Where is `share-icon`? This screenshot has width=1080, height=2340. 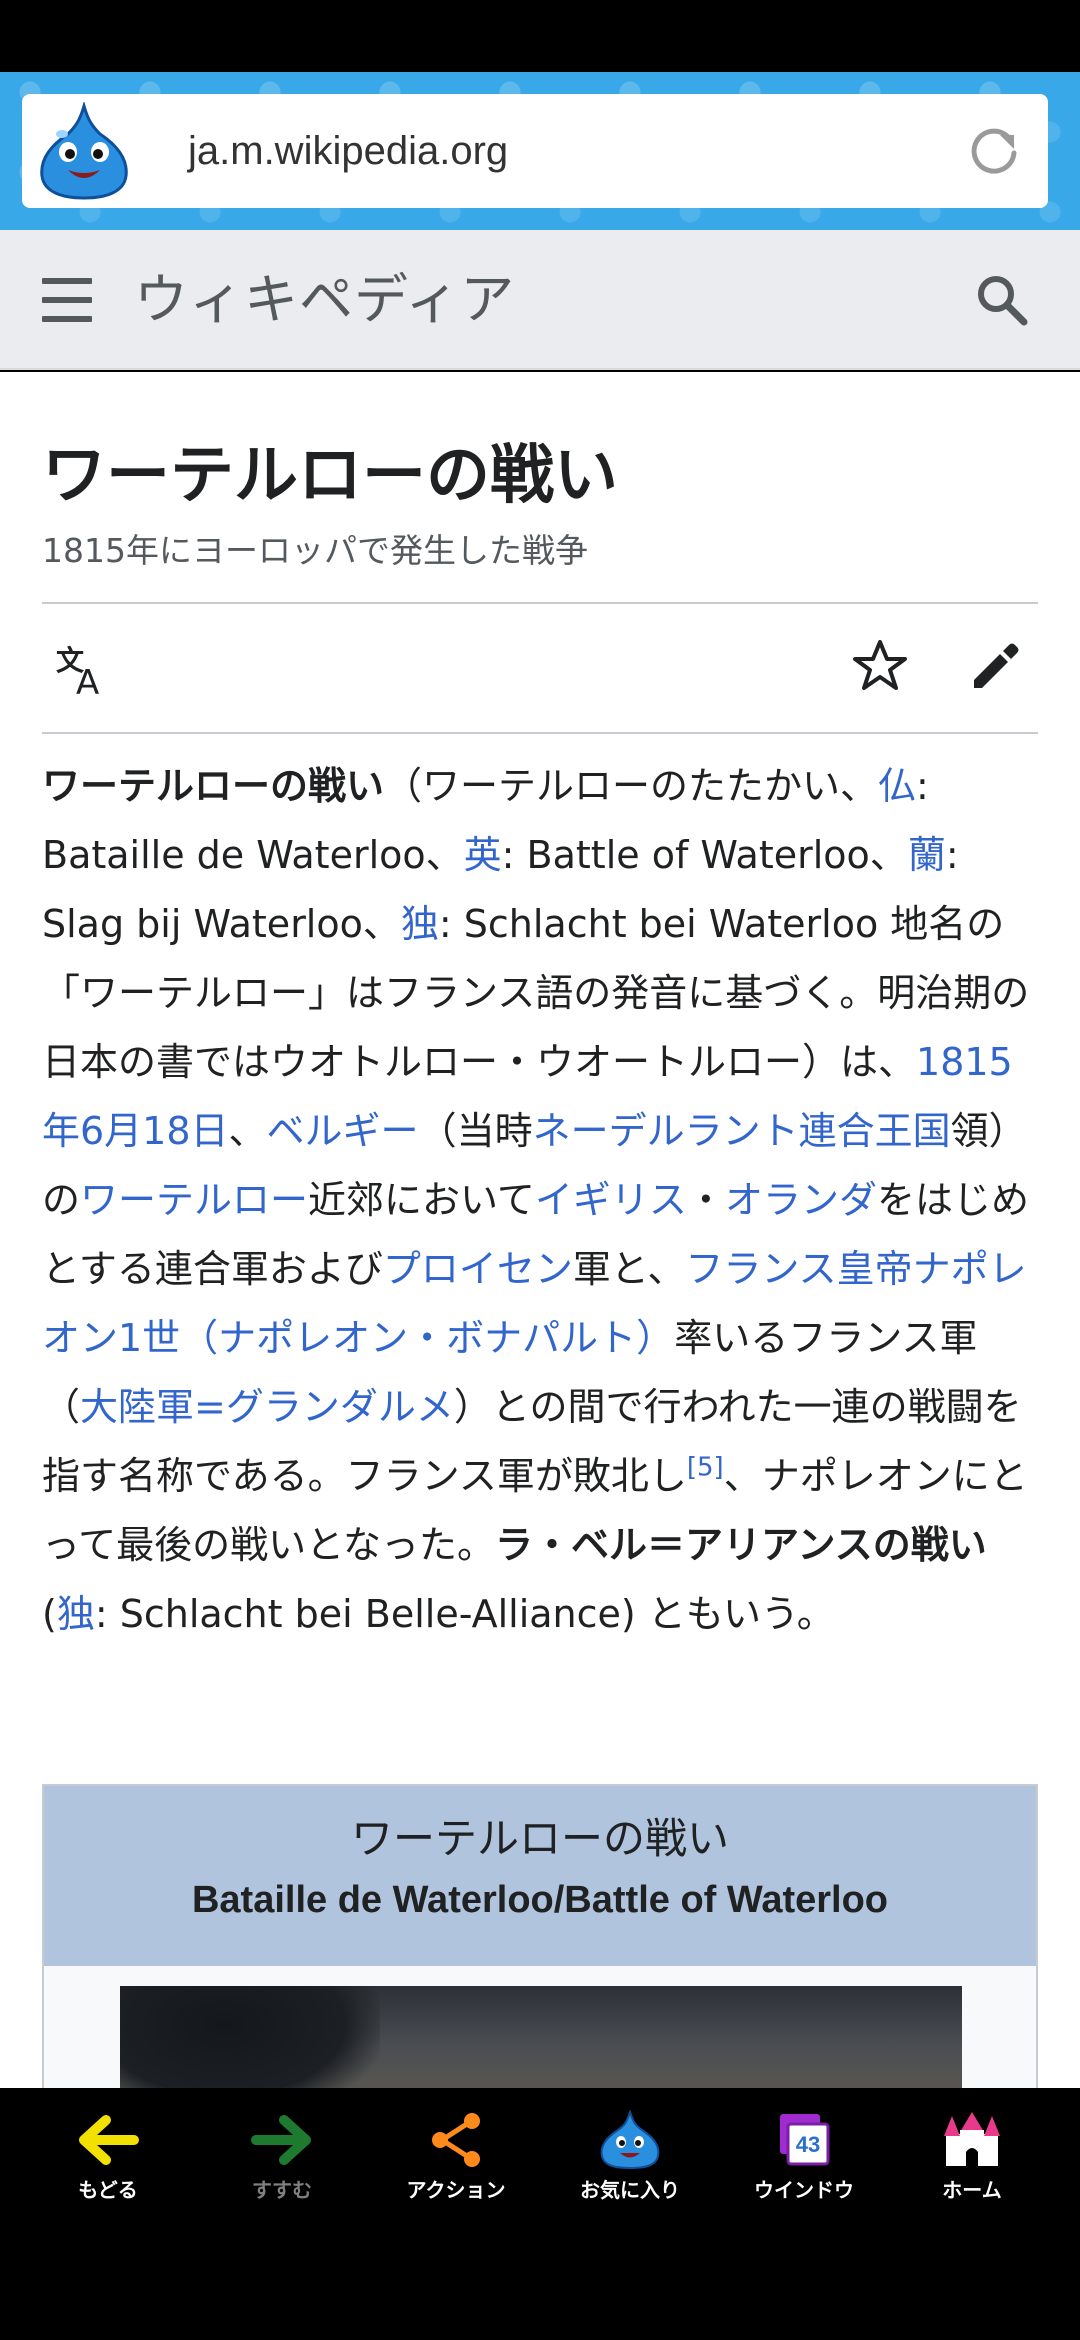 share-icon is located at coordinates (456, 2140).